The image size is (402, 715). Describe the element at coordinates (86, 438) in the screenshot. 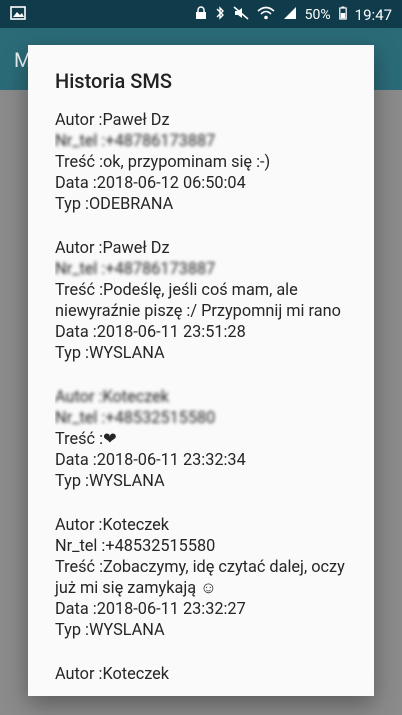

I see `message-text: Treść :❤` at that location.